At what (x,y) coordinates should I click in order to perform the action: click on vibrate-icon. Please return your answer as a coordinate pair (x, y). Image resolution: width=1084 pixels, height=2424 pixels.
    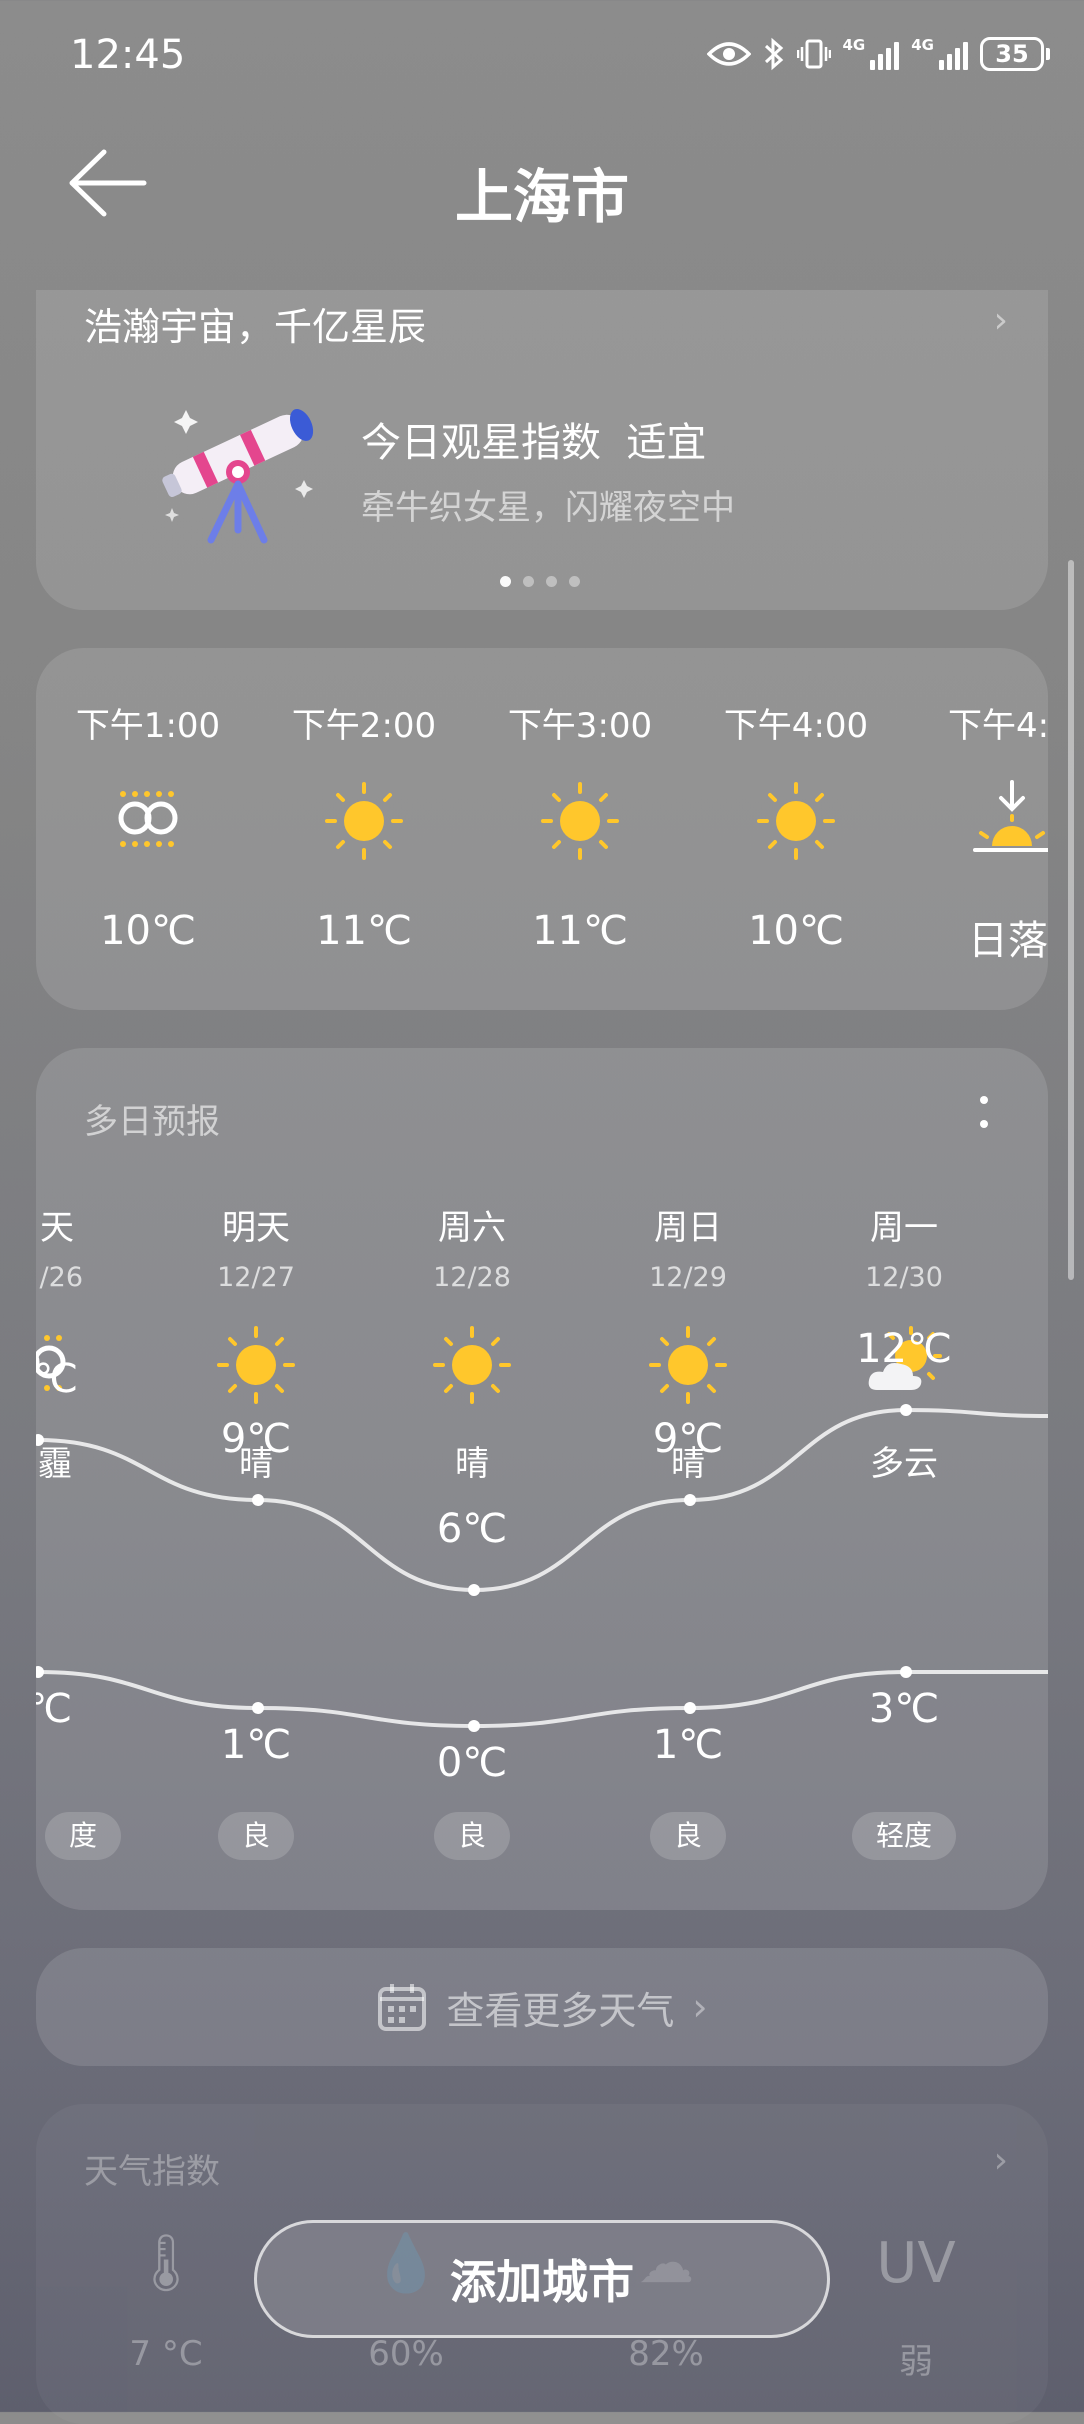
    Looking at the image, I should click on (813, 54).